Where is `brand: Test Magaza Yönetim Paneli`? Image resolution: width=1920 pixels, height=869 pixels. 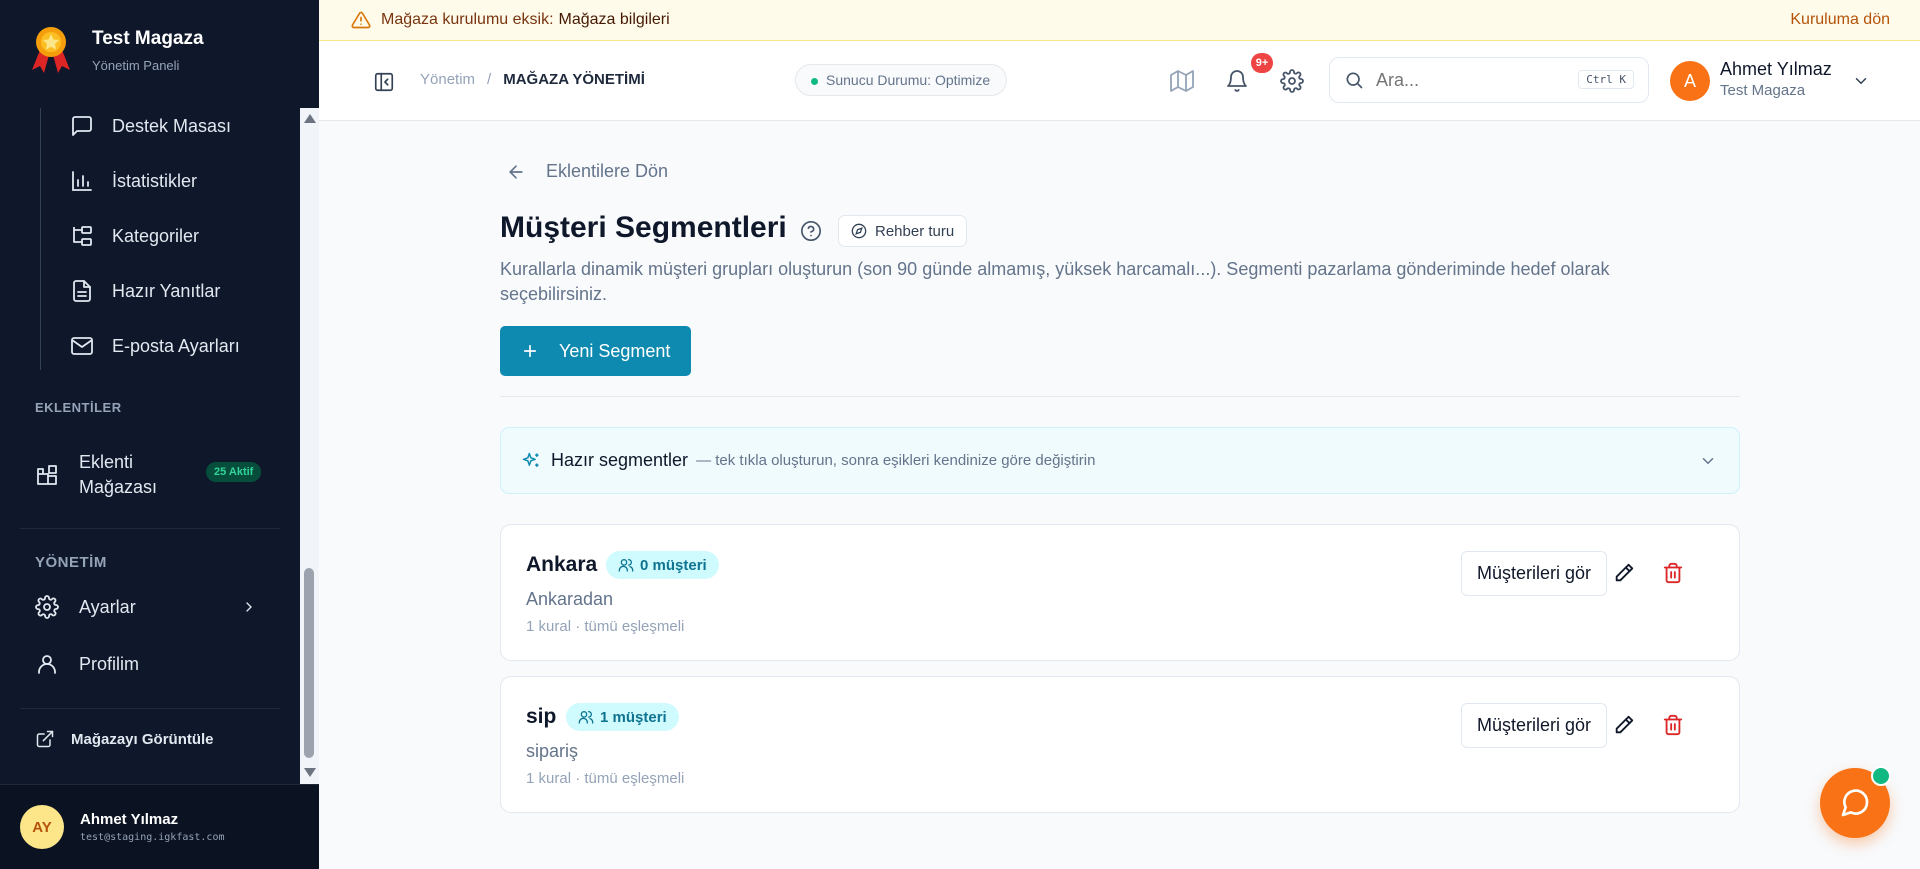
brand: Test Magaza Yönetim Paneli is located at coordinates (116, 48).